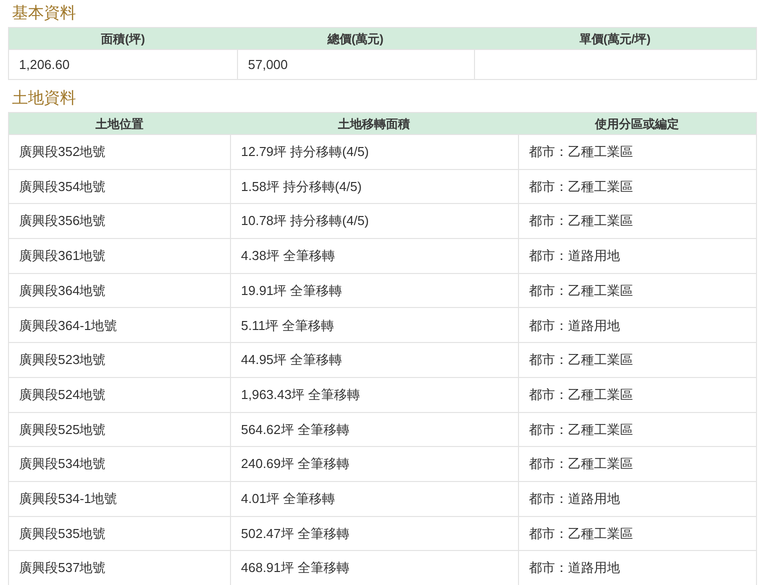 This screenshot has height=585, width=765. I want to click on table-cell-text: 1,963.43坪 全筆移轉, so click(300, 395).